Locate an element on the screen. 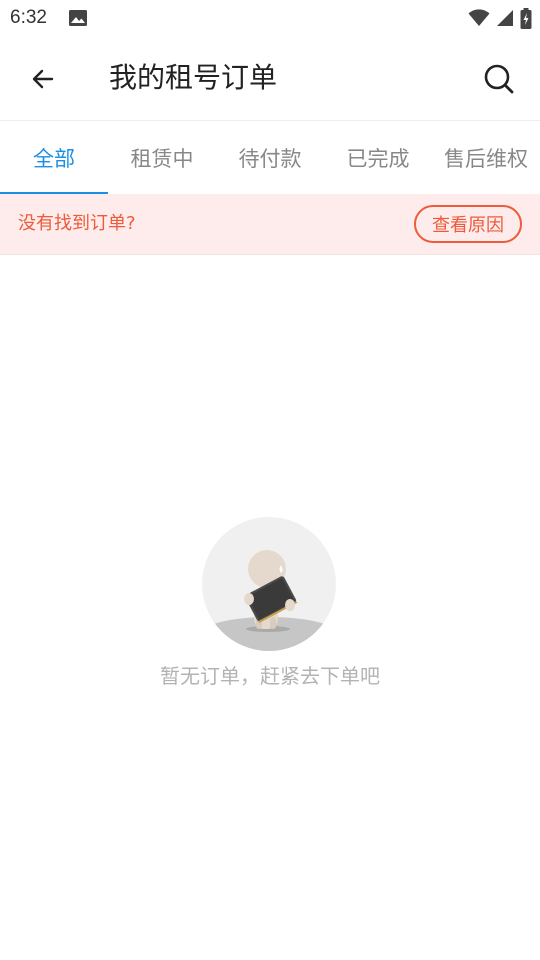  tab-pending-payment: 待付款 is located at coordinates (270, 158).